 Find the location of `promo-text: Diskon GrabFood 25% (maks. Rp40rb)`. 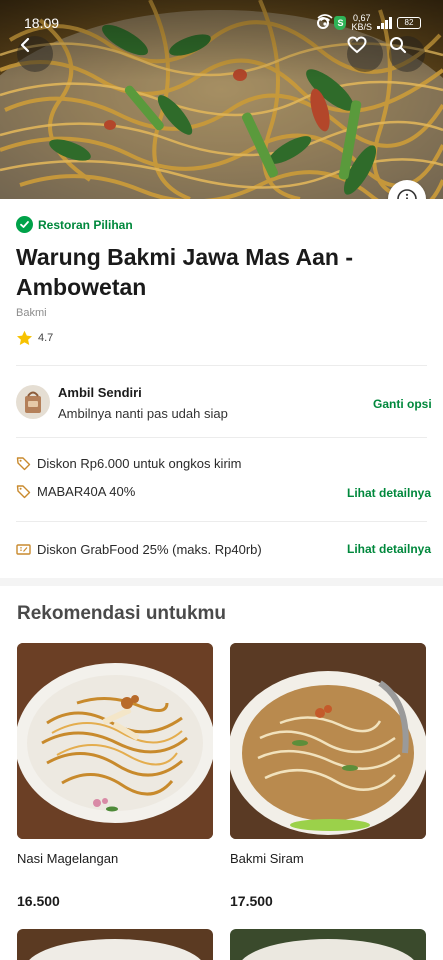

promo-text: Diskon GrabFood 25% (maks. Rp40rb) is located at coordinates (149, 549).